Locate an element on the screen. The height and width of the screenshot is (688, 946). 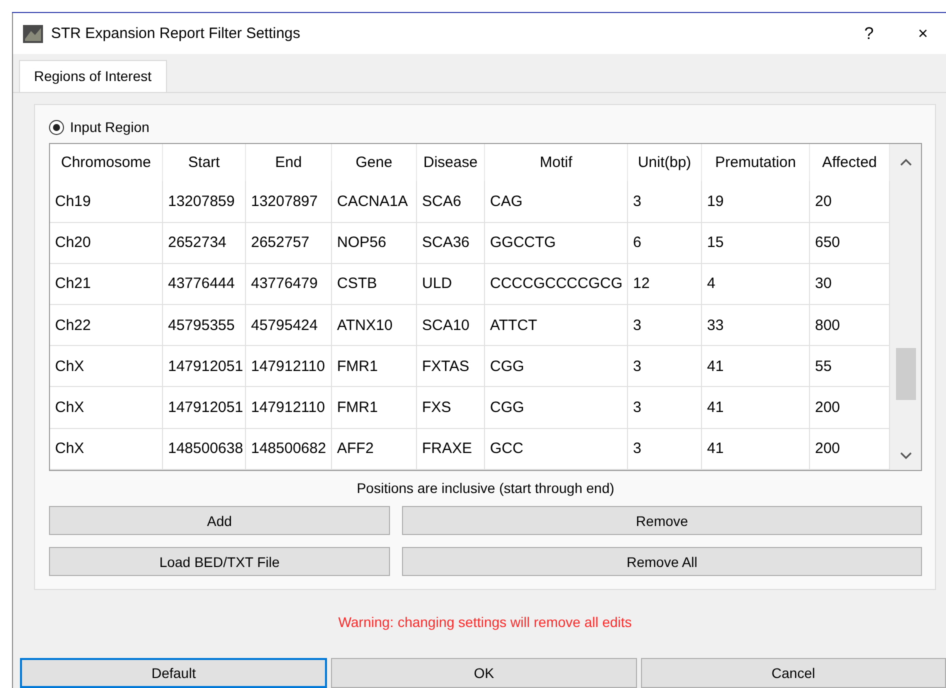
action-button: Remove All is located at coordinates (662, 561).